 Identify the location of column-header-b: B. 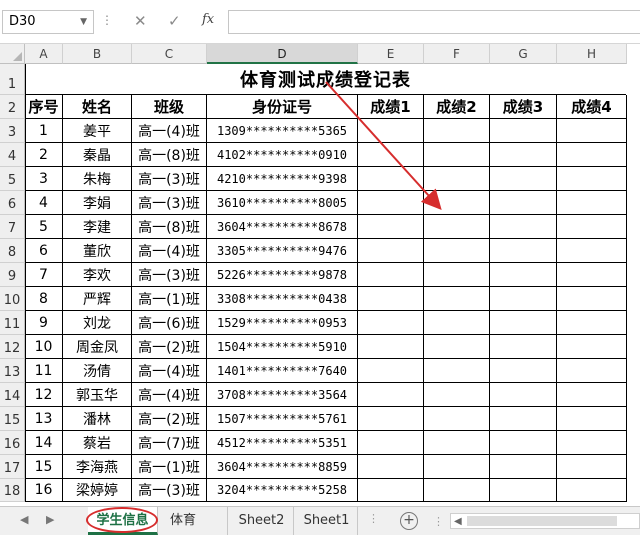
(97, 54).